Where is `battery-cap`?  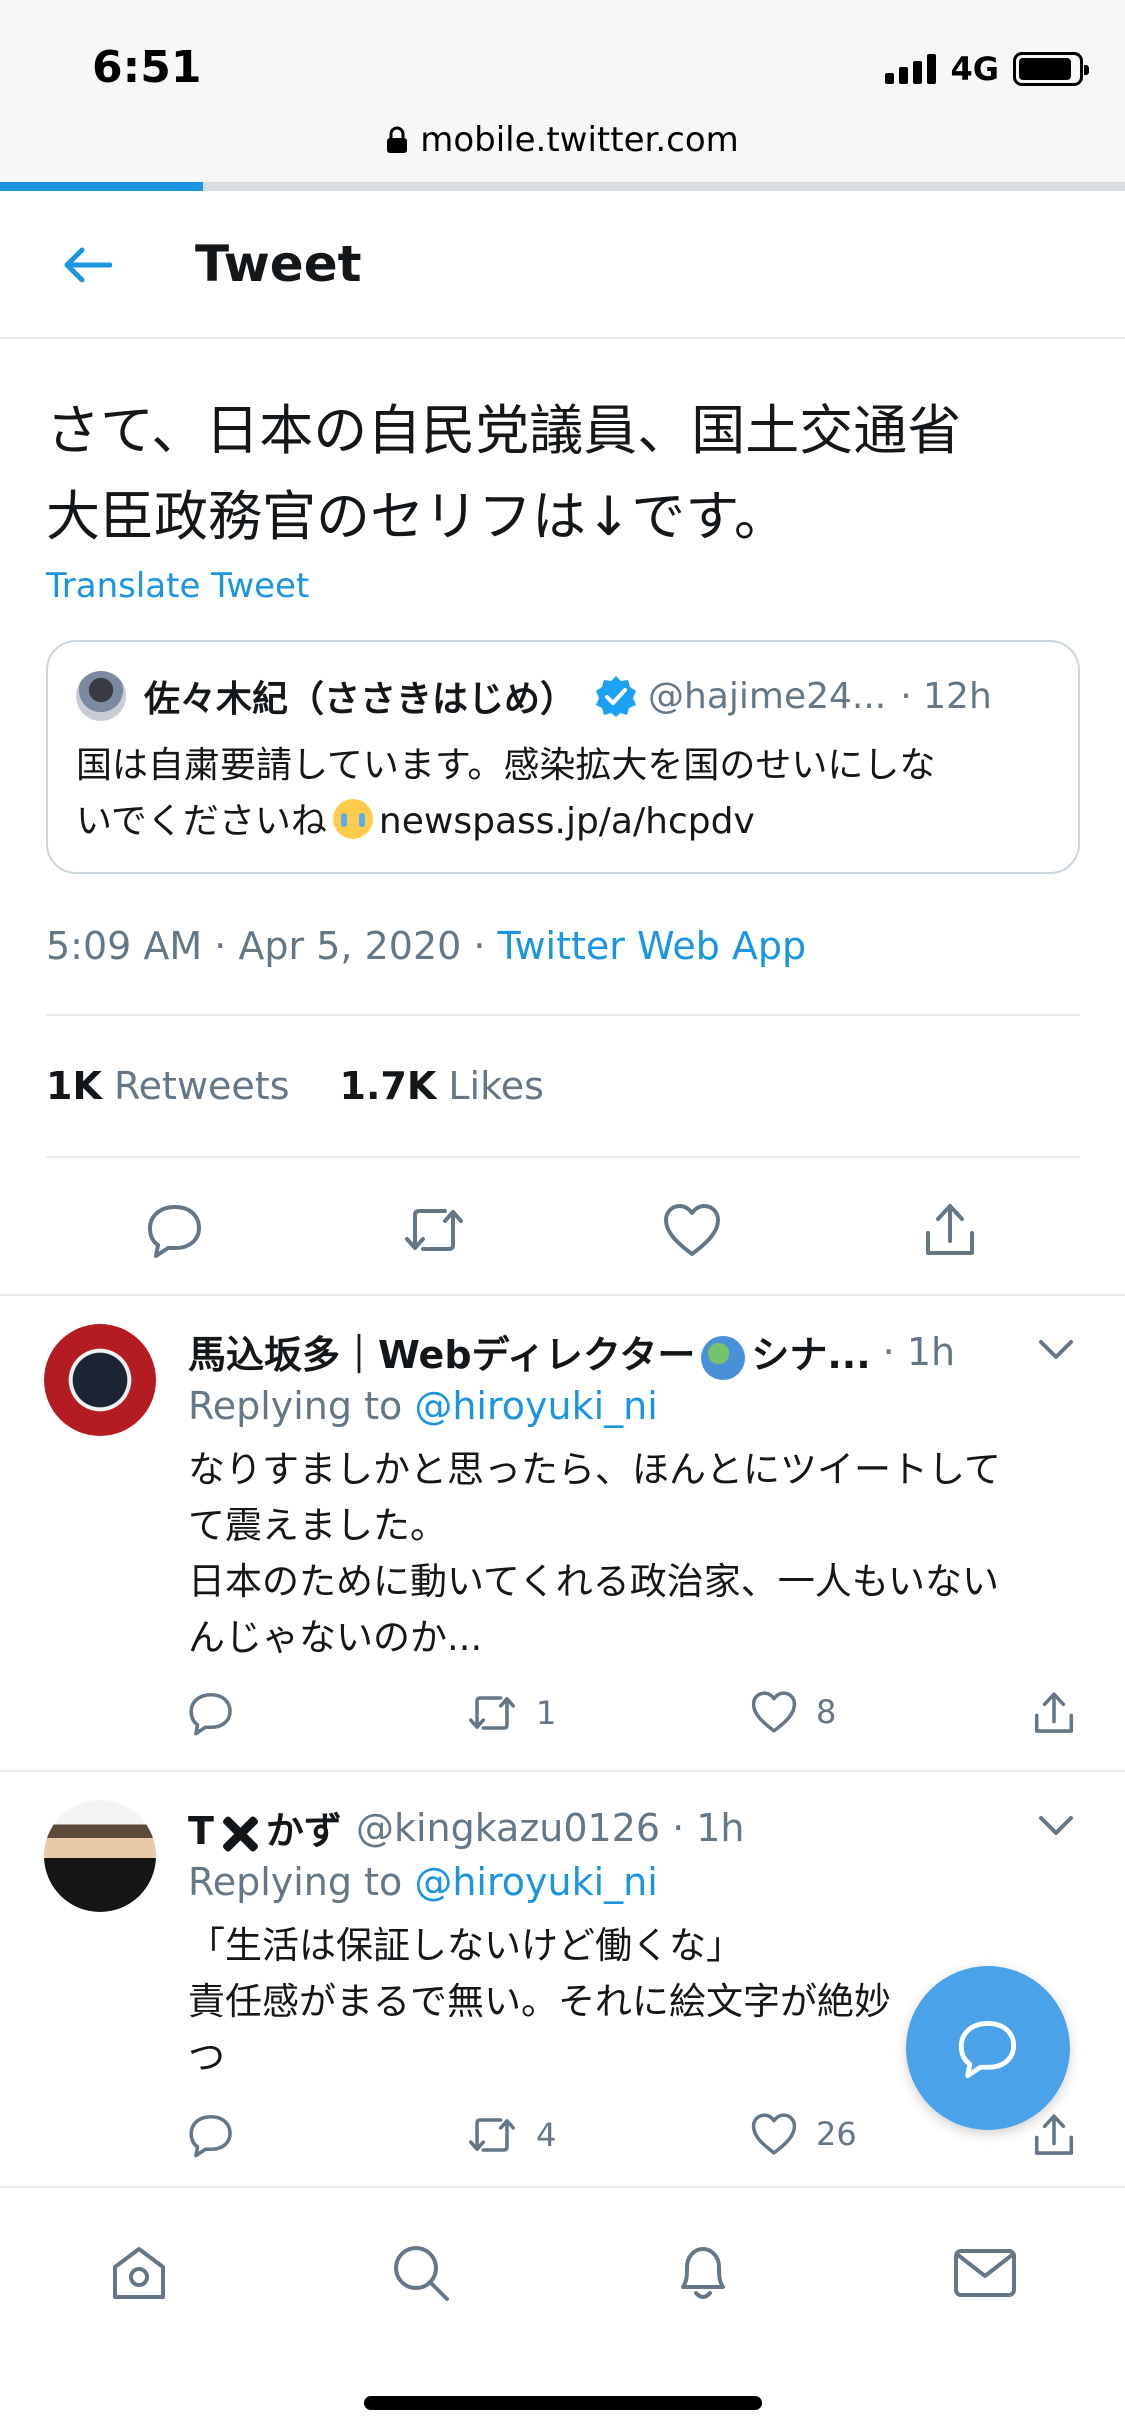 battery-cap is located at coordinates (1086, 70).